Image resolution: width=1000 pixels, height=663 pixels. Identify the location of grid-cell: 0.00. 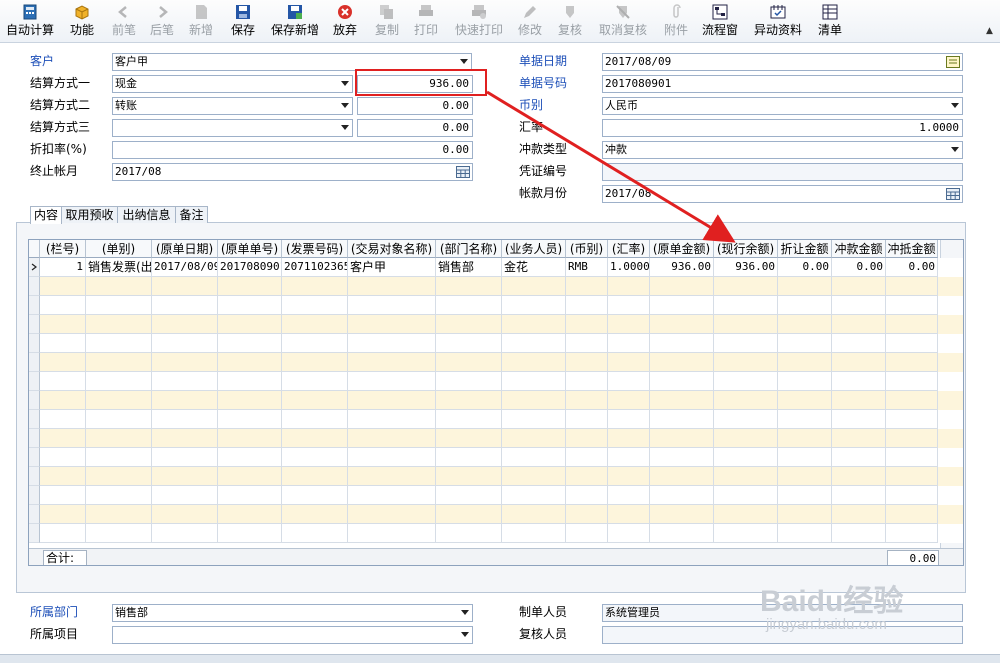
(805, 267).